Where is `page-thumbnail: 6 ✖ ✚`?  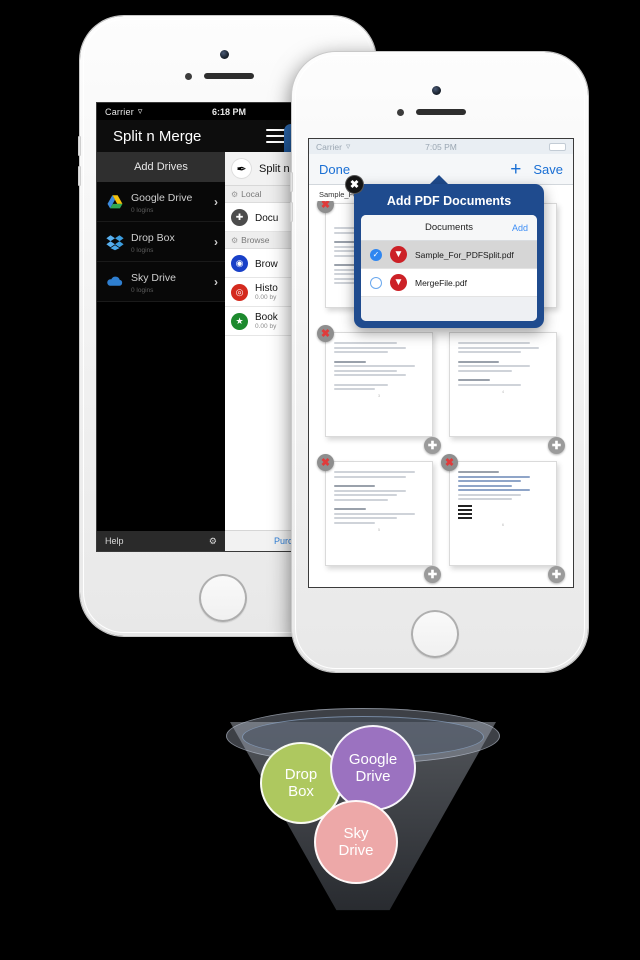
page-thumbnail: 6 ✖ ✚ is located at coordinates (503, 518).